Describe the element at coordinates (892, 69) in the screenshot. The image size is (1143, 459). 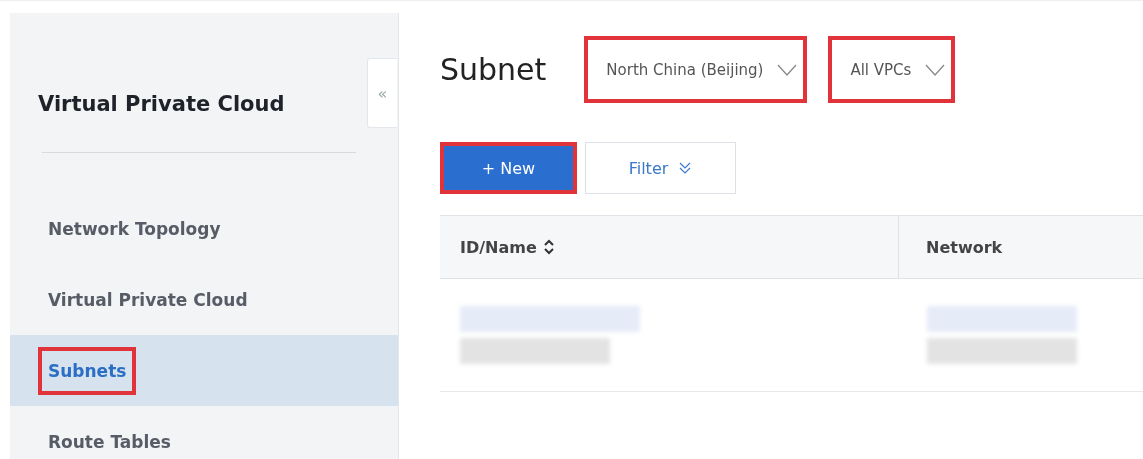
I see `dropdown: All VPCs` at that location.